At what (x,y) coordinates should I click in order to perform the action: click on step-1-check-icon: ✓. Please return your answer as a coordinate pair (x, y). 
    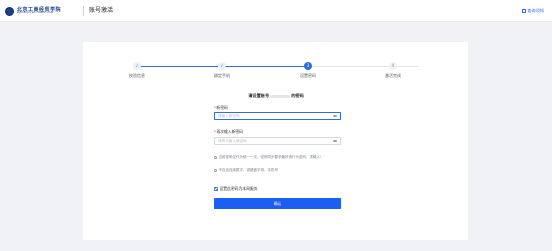
    Looking at the image, I should click on (137, 66).